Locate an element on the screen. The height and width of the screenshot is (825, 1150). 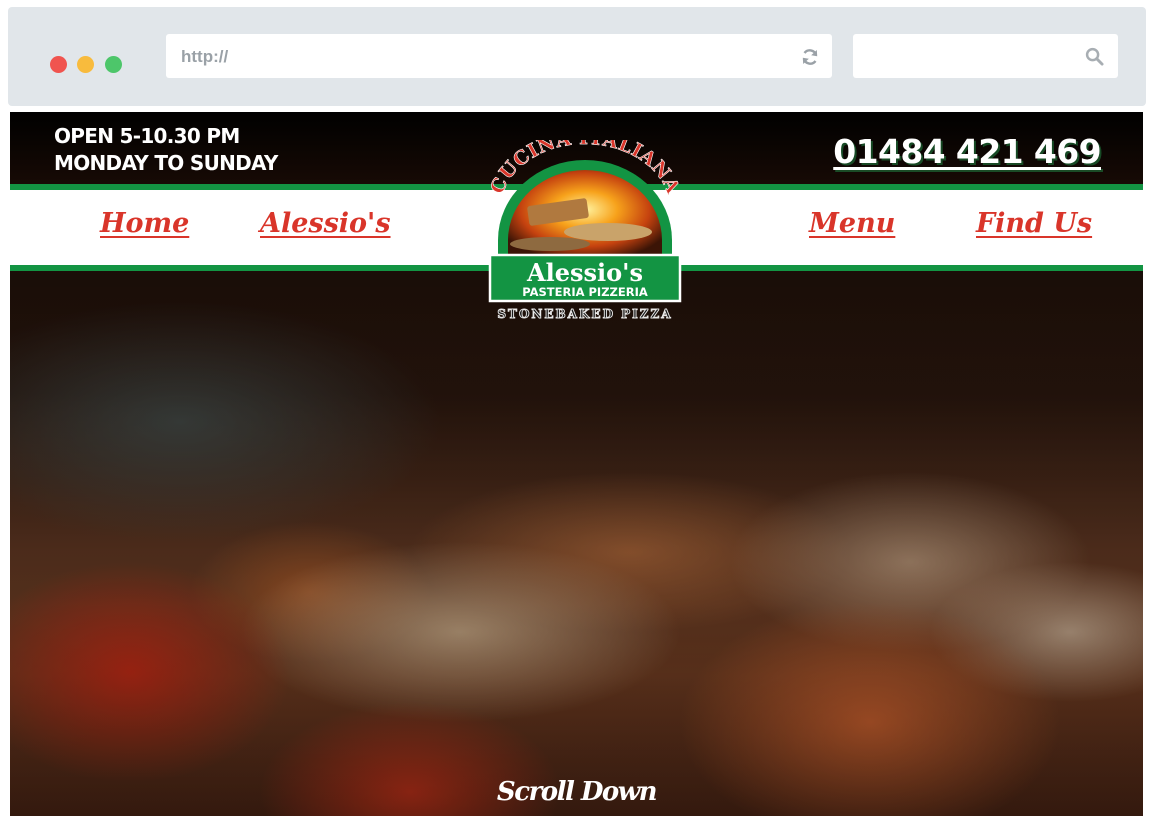
maximize-window-button is located at coordinates (113, 64).